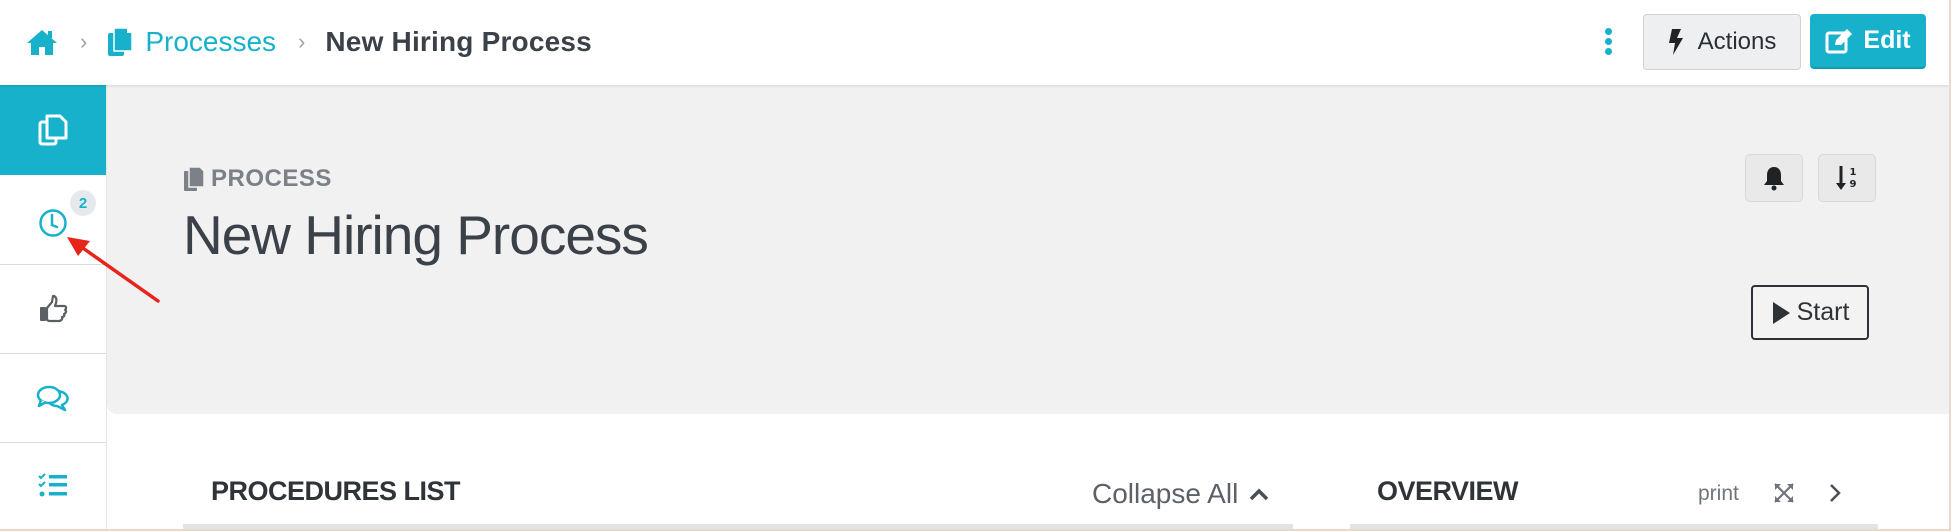 The width and height of the screenshot is (1952, 532). I want to click on list-check-icon, so click(52, 485).